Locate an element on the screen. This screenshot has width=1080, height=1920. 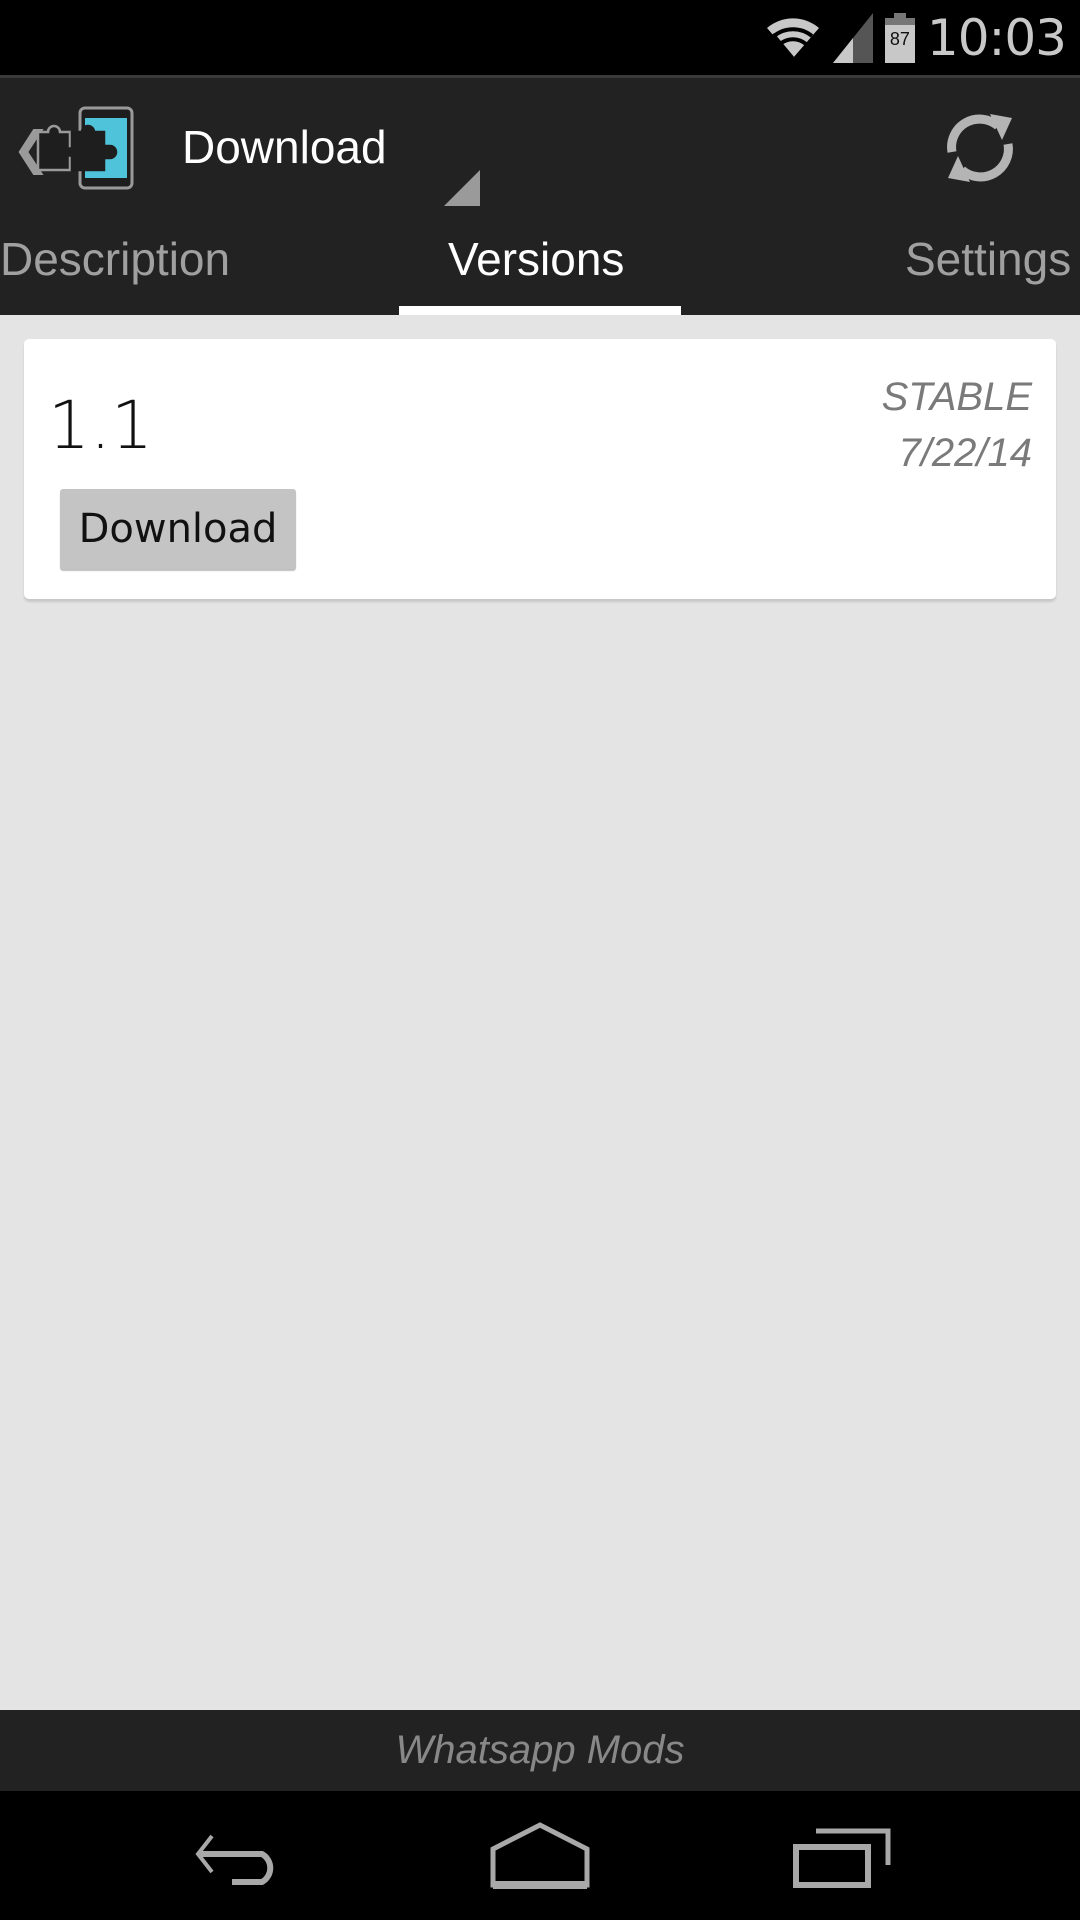
release-date: 7/22/14 is located at coordinates (965, 453).